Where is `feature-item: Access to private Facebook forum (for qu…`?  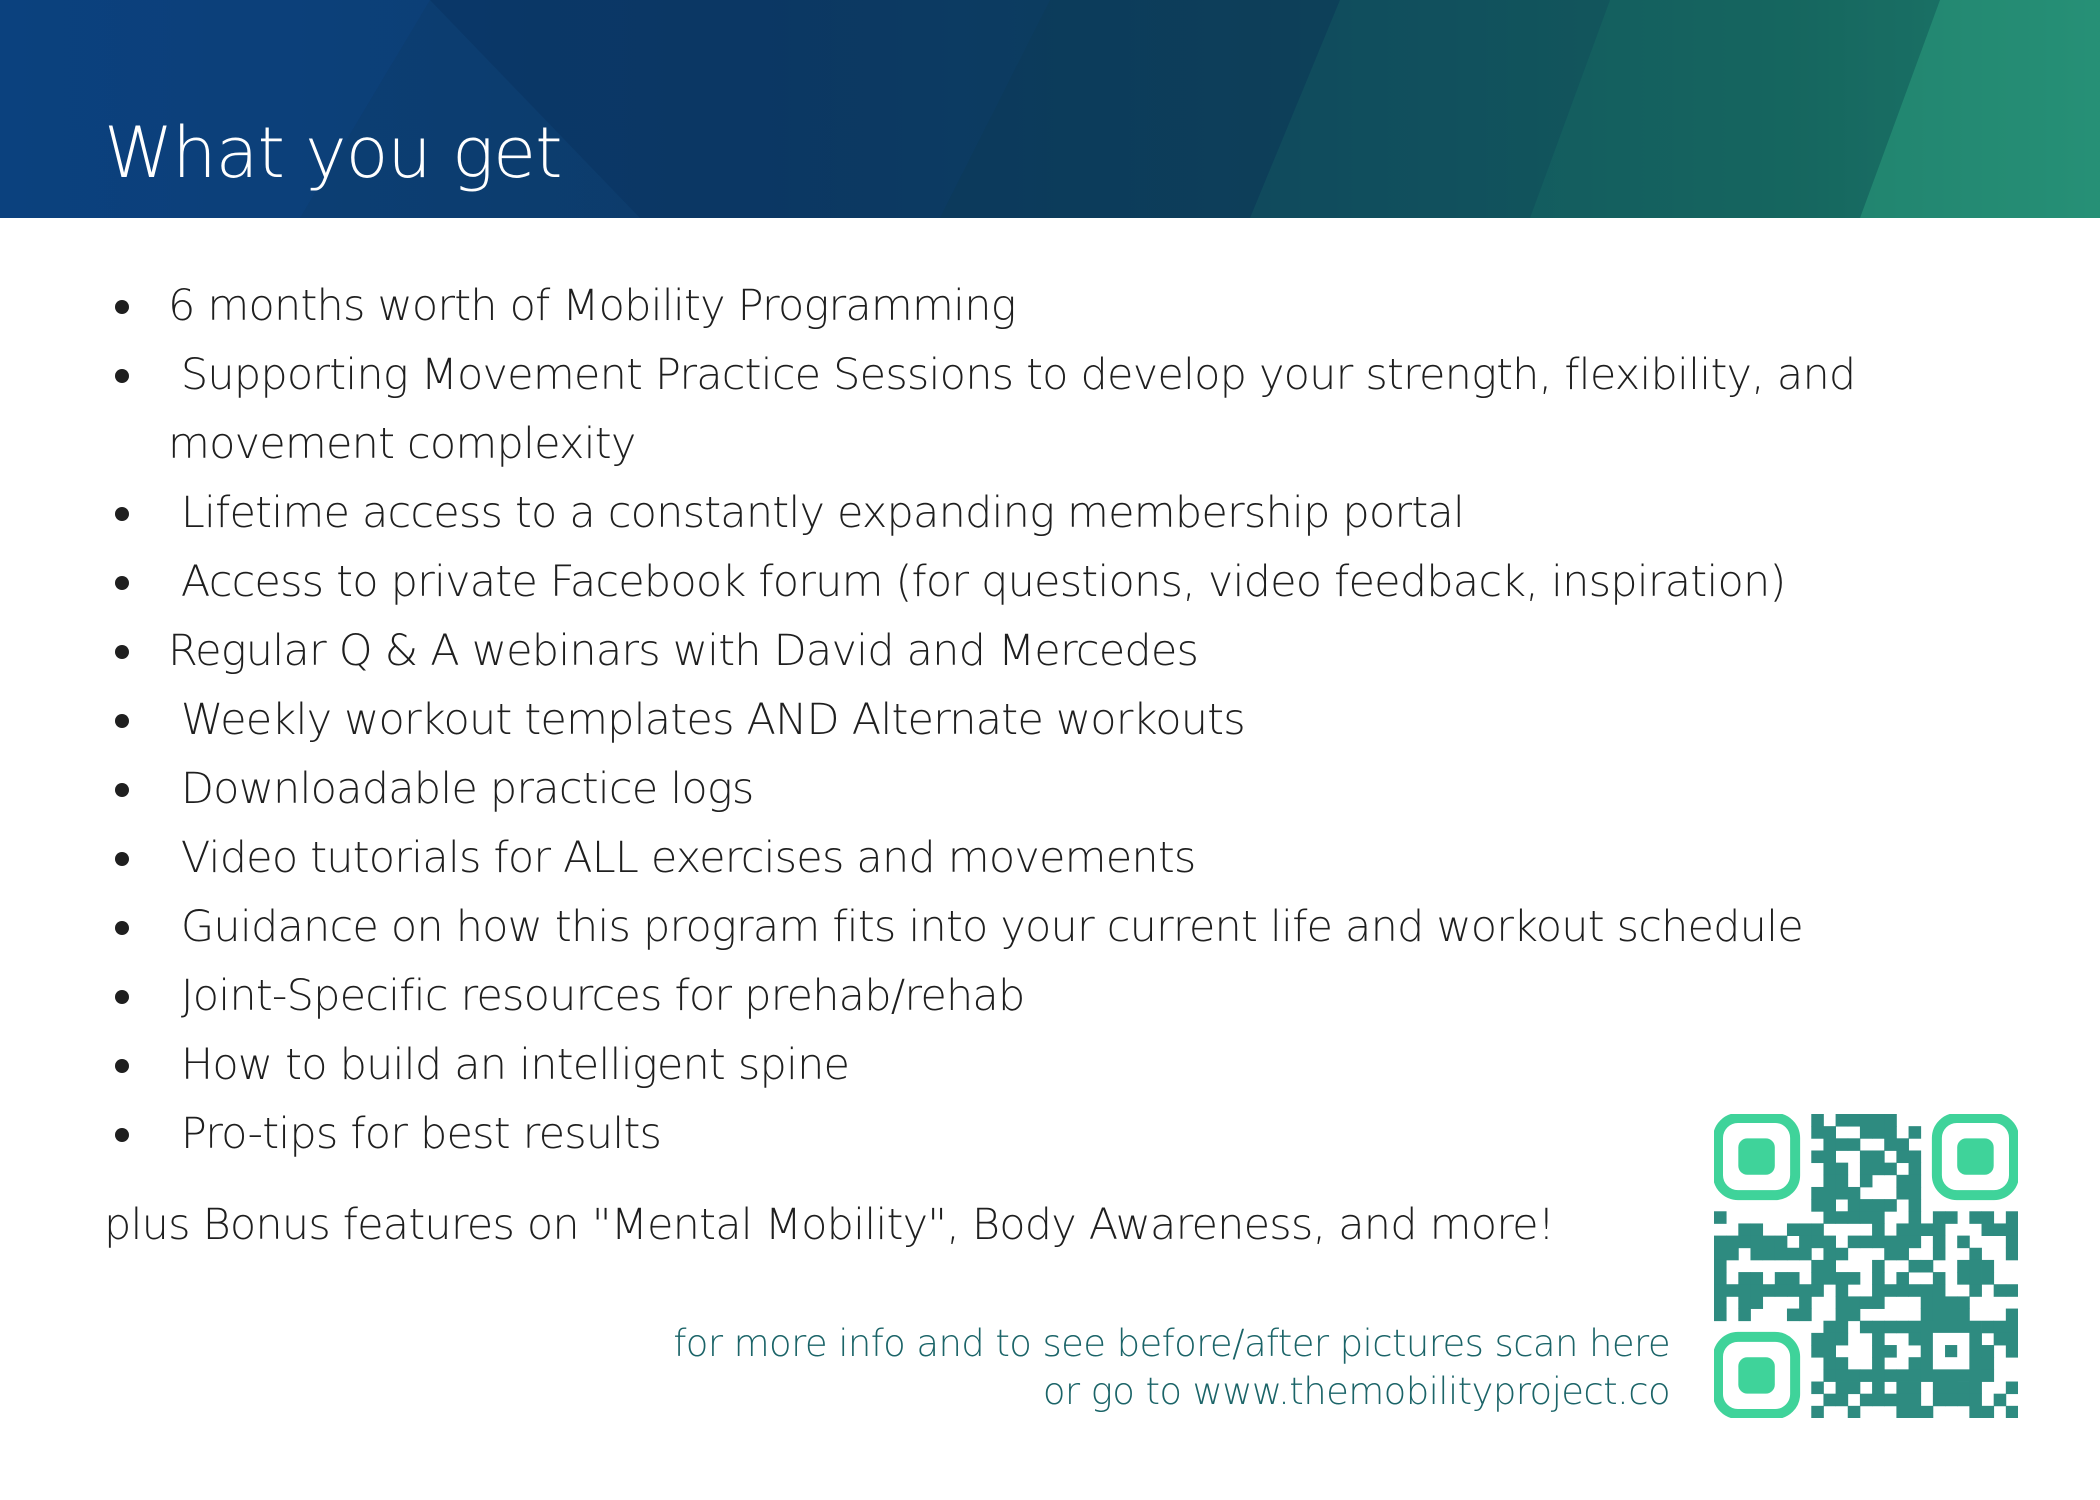 feature-item: Access to private Facebook forum (for qu… is located at coordinates (994, 582).